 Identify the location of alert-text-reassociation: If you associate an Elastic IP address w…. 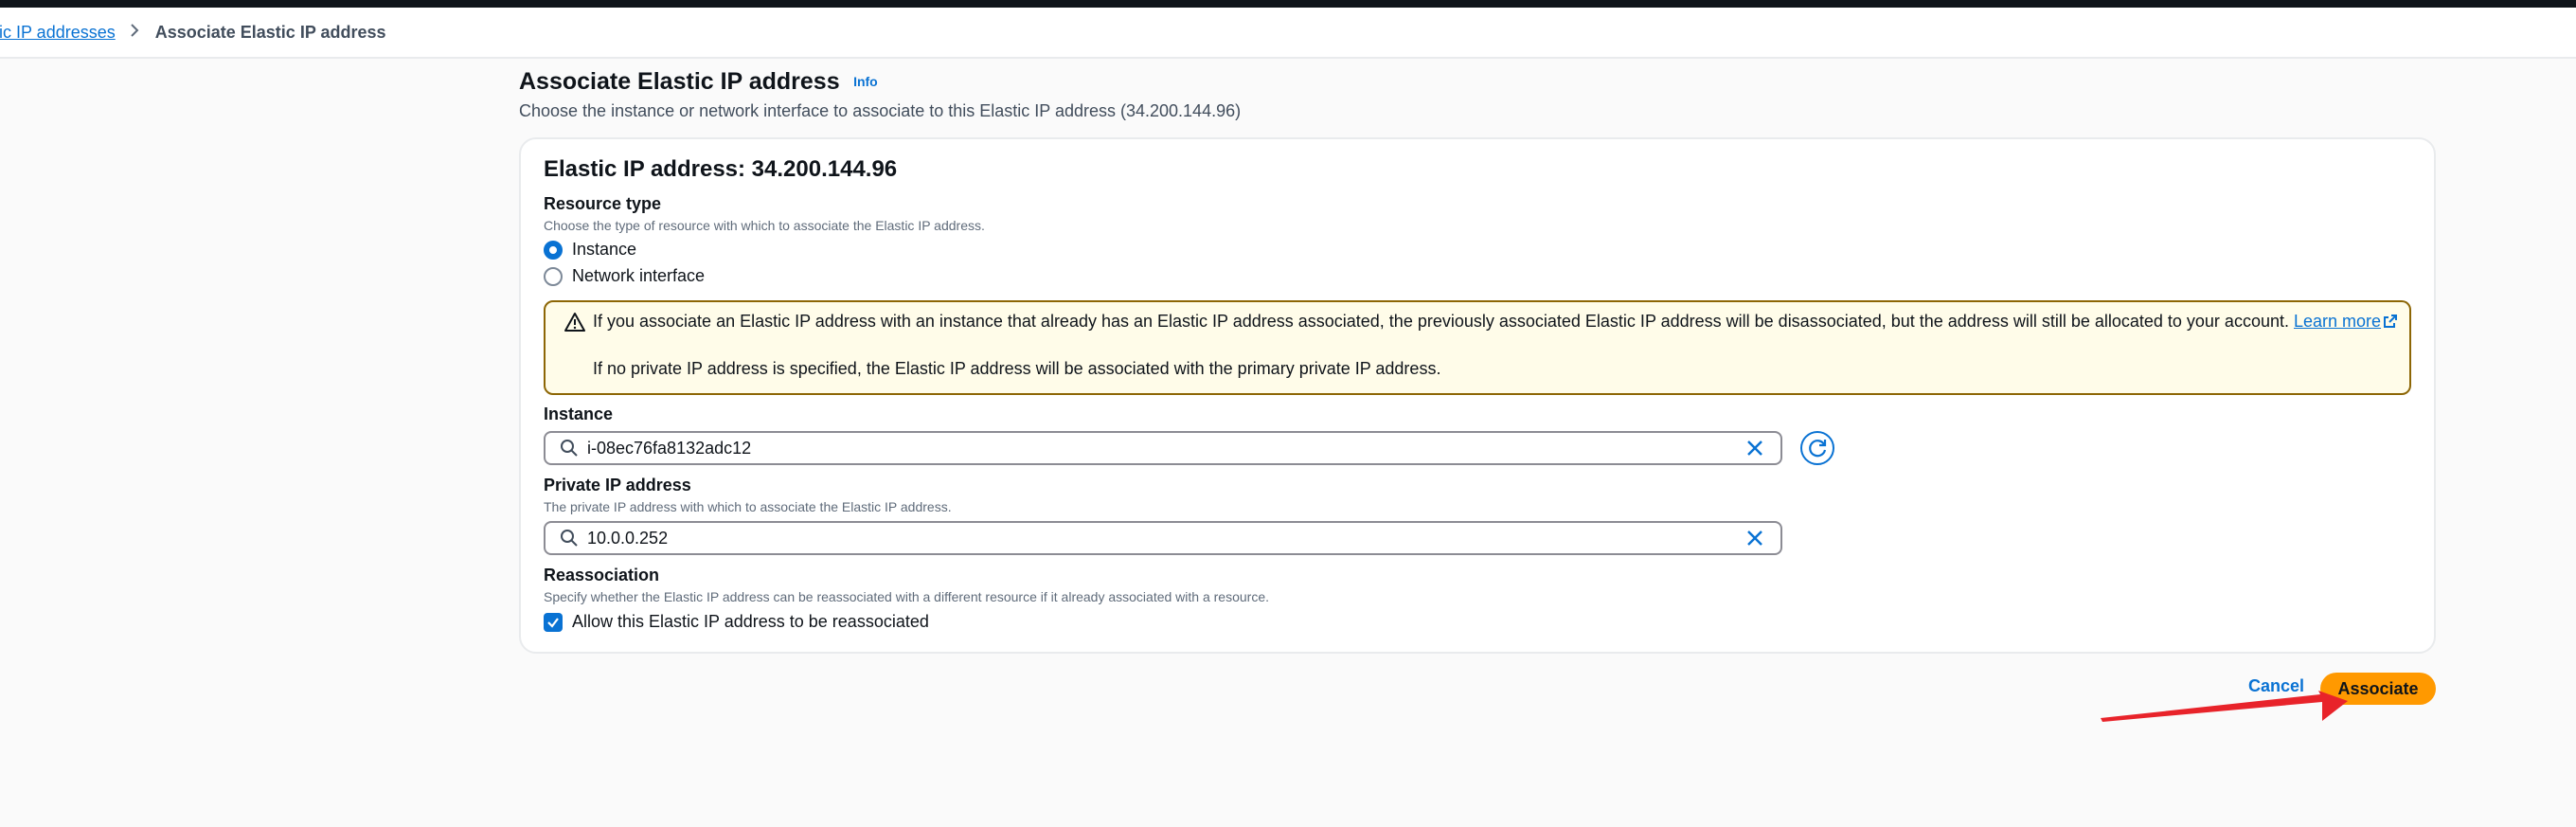
(1495, 322).